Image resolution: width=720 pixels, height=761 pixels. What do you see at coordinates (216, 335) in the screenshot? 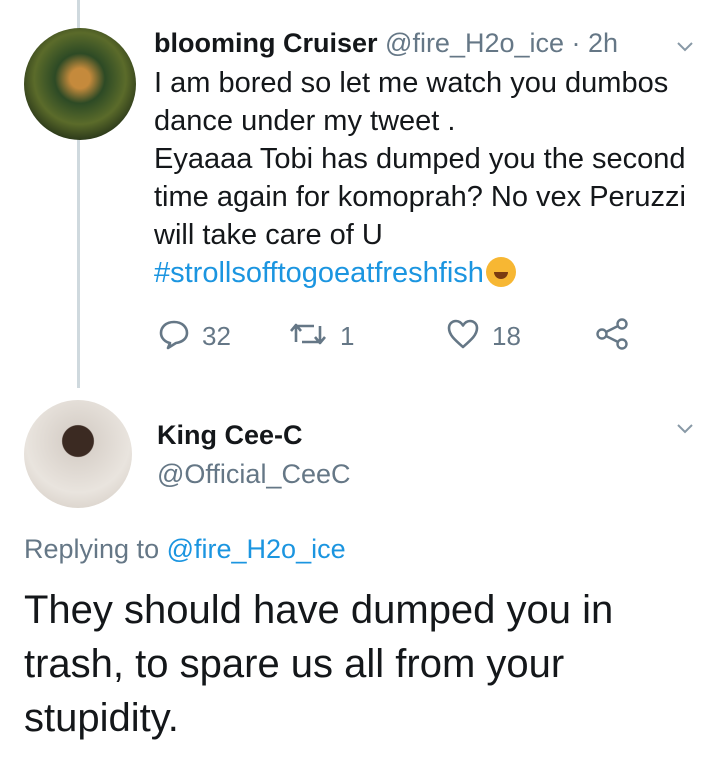
I see `reply-count: 32` at bounding box center [216, 335].